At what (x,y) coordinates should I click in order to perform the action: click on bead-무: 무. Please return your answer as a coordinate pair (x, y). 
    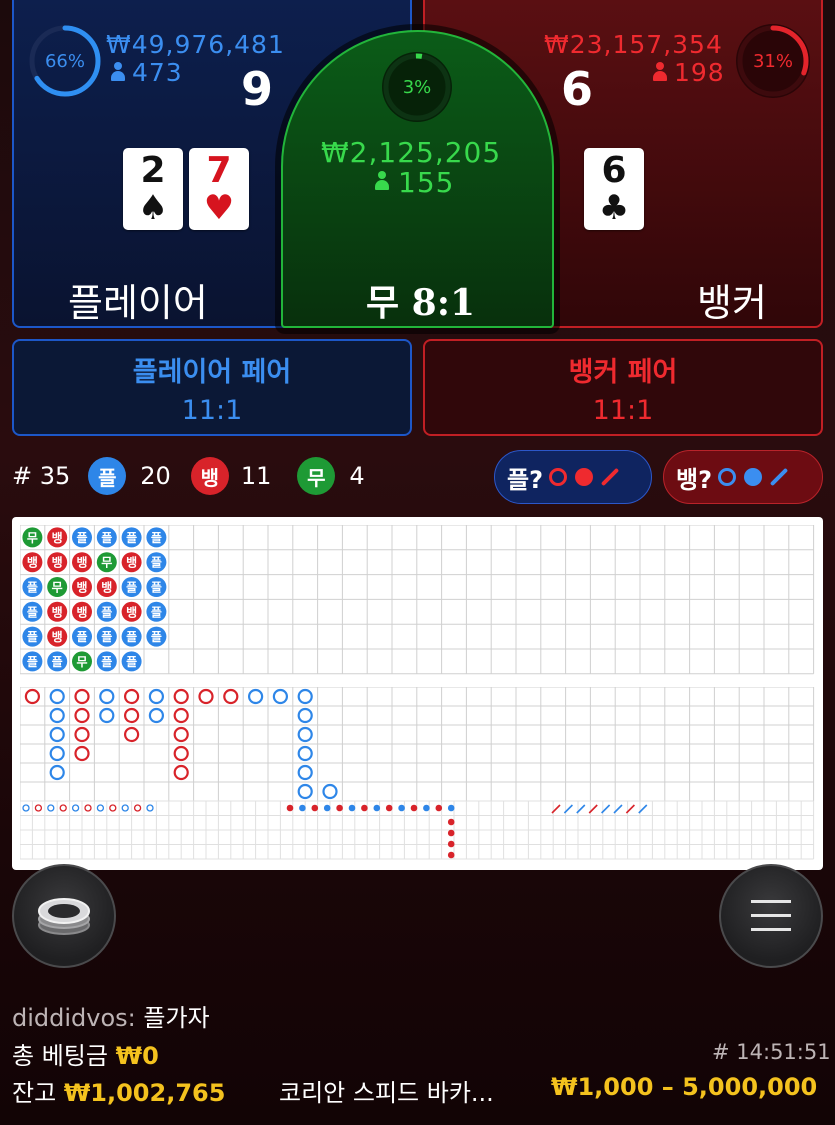
    Looking at the image, I should click on (57, 587).